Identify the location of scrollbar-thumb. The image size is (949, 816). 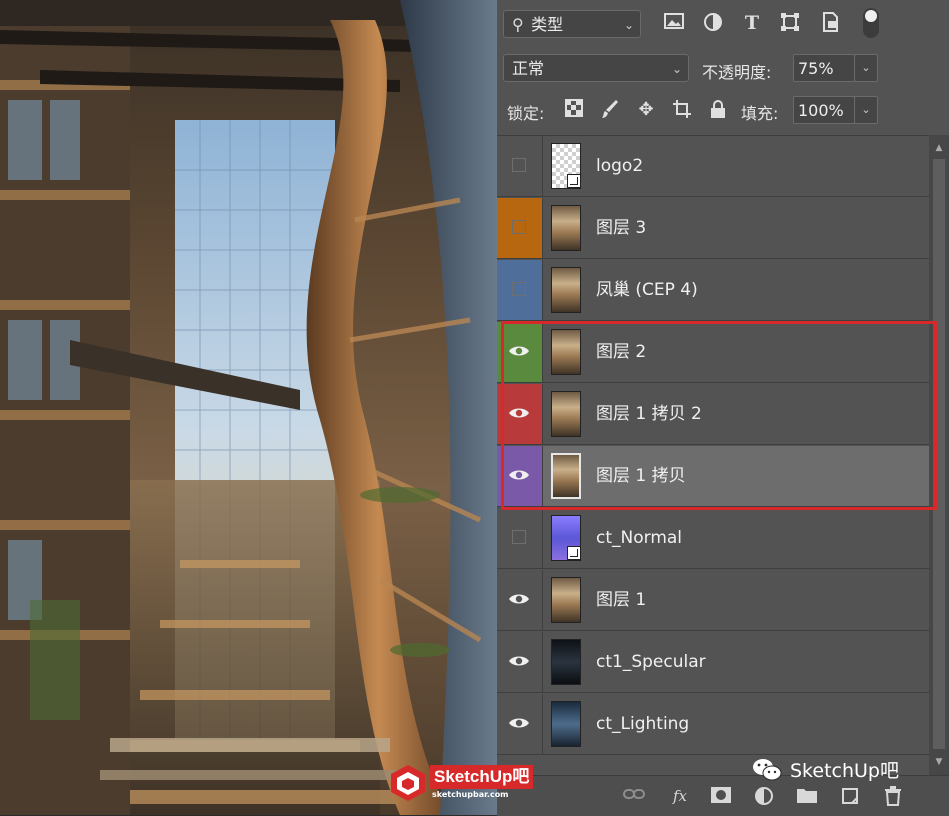
(939, 454).